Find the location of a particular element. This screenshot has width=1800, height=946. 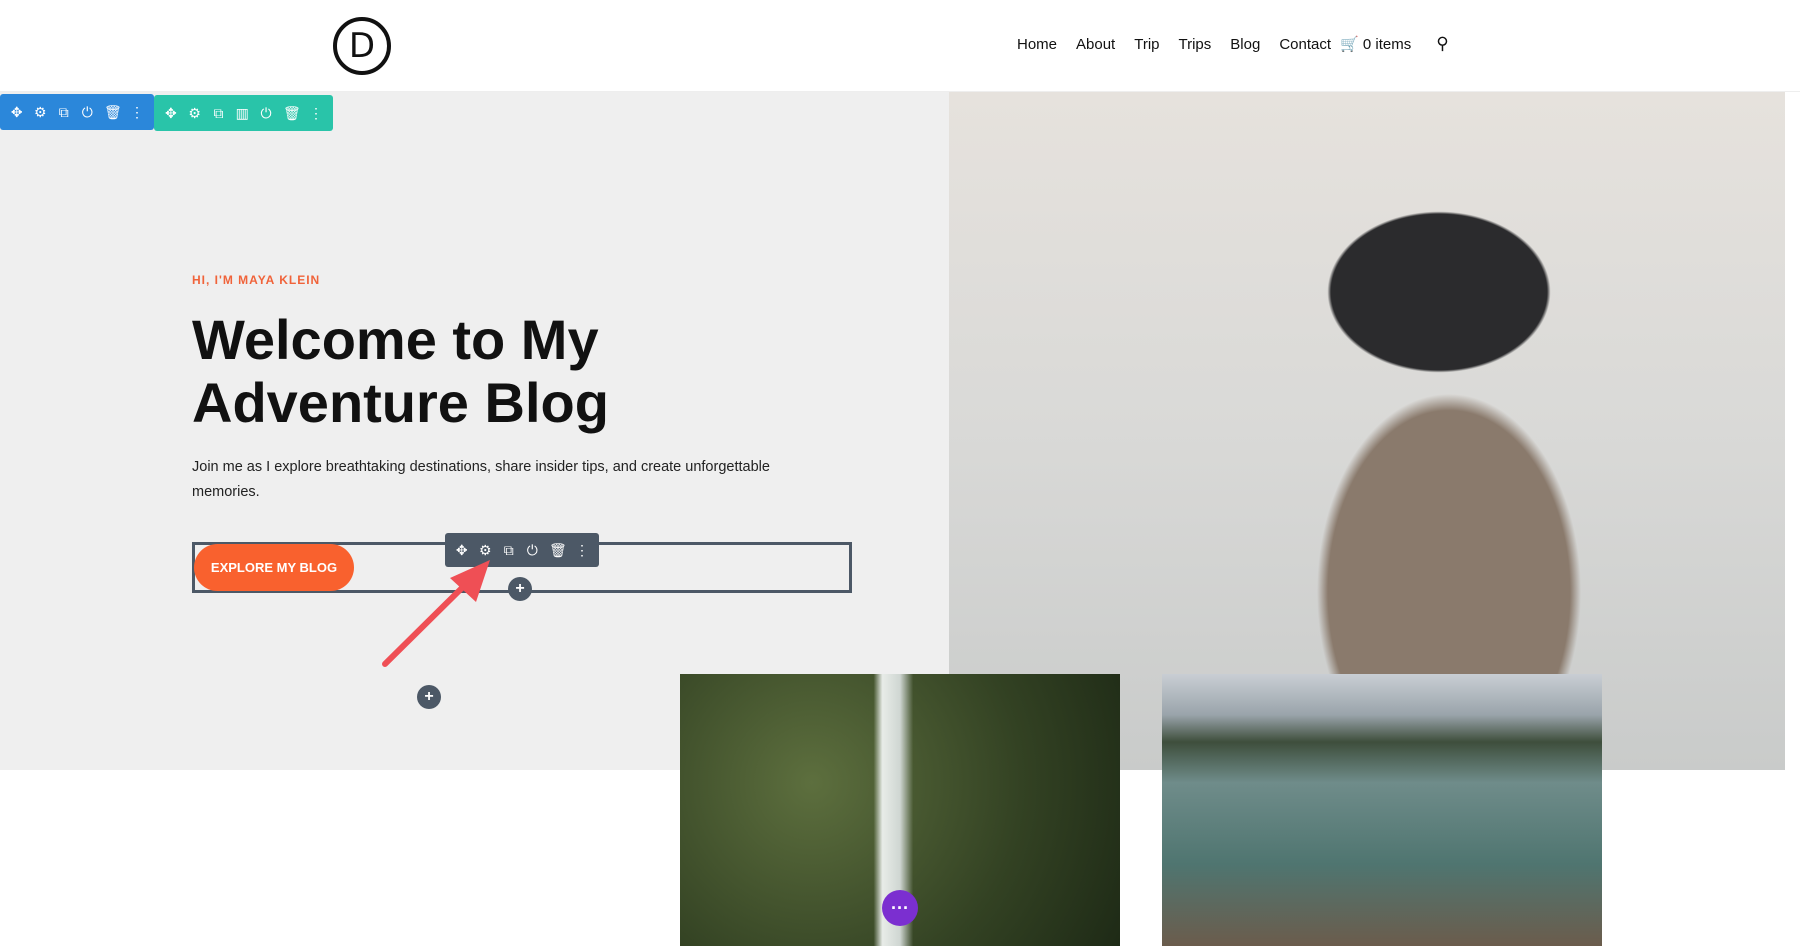

lake-dock-image is located at coordinates (1382, 810).